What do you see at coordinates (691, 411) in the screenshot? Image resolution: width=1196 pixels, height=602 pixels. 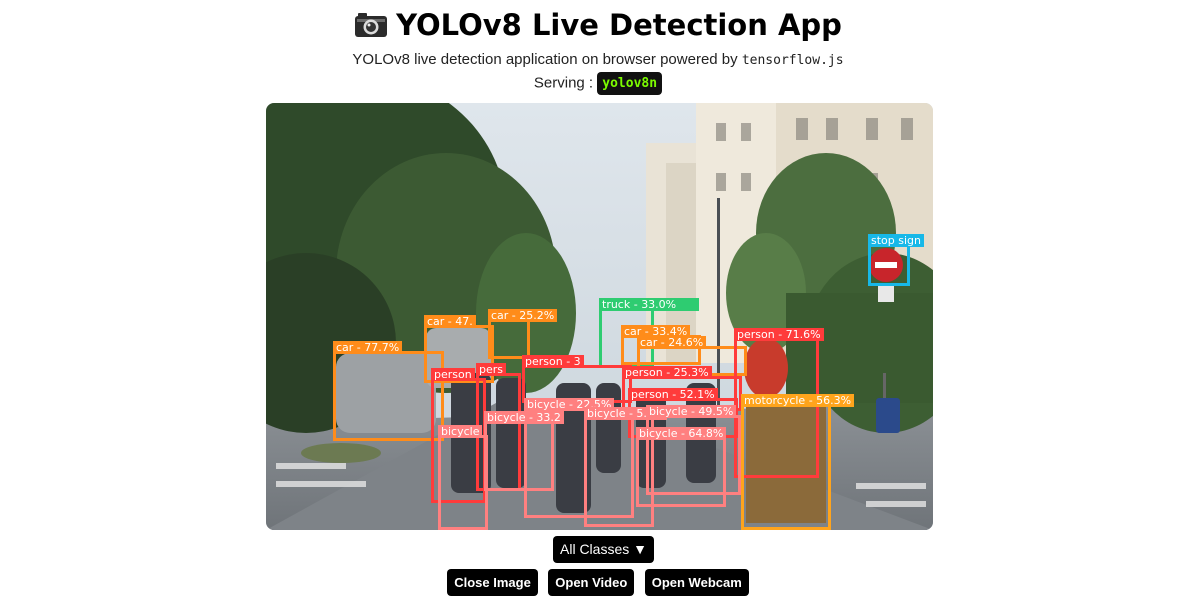 I see `detection-label: bicycle - 49.5%` at bounding box center [691, 411].